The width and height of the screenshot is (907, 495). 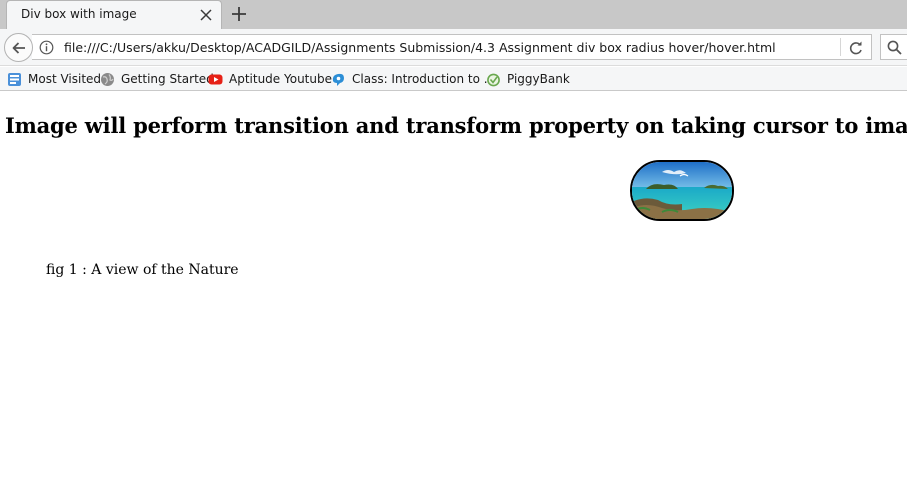 What do you see at coordinates (215, 79) in the screenshot?
I see `youtube-icon` at bounding box center [215, 79].